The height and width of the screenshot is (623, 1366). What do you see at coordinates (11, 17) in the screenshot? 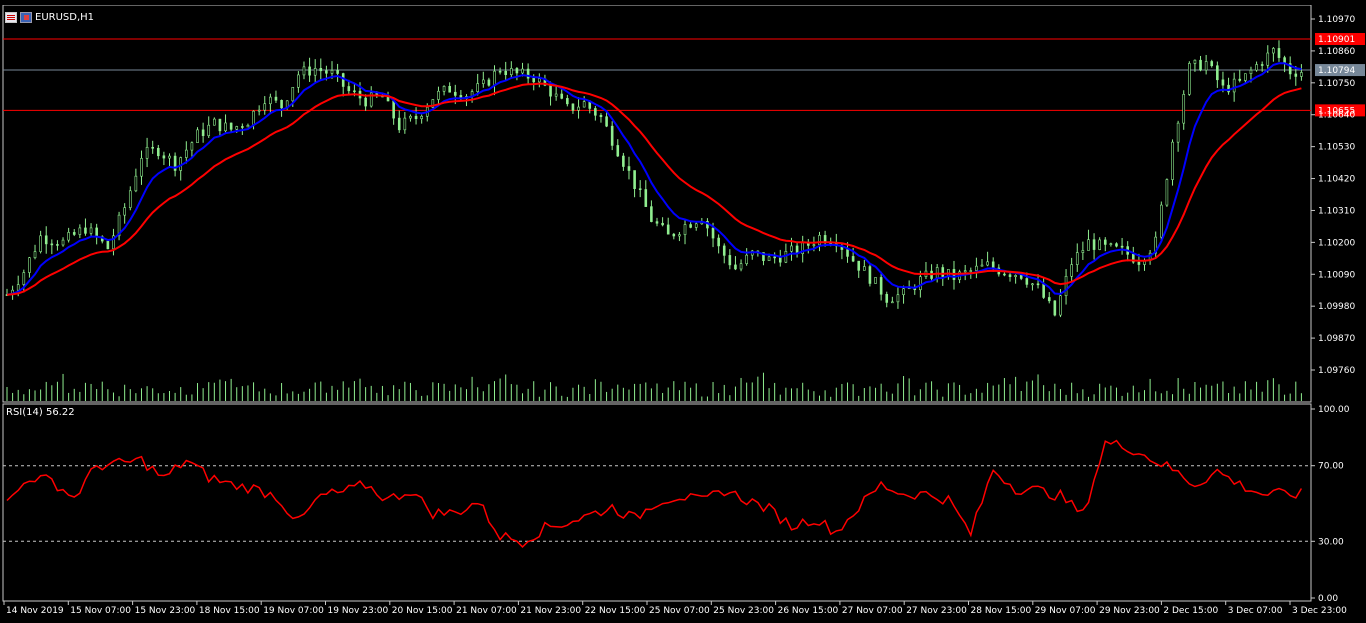
I see `chart-list-icon` at bounding box center [11, 17].